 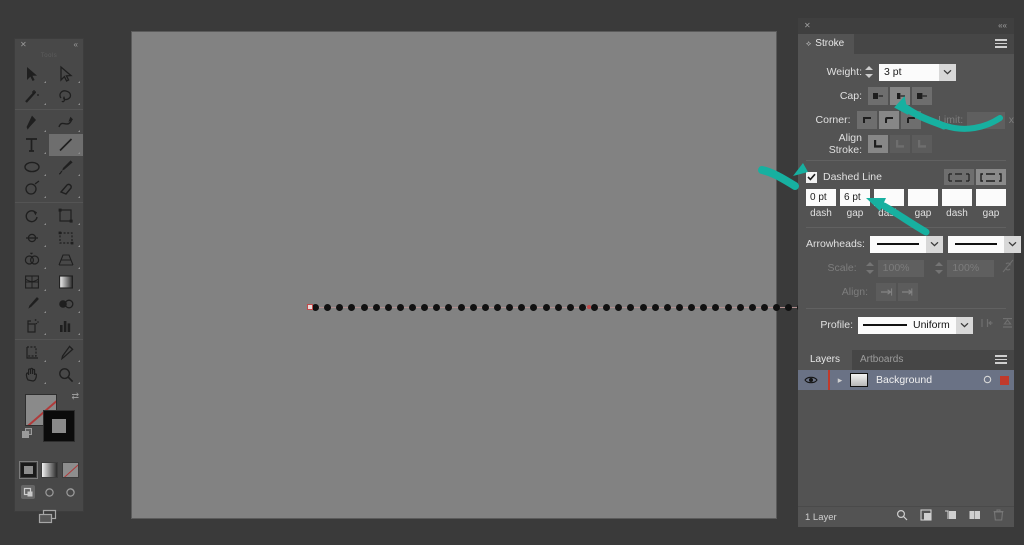 What do you see at coordinates (28, 492) in the screenshot?
I see `draw-normal-button` at bounding box center [28, 492].